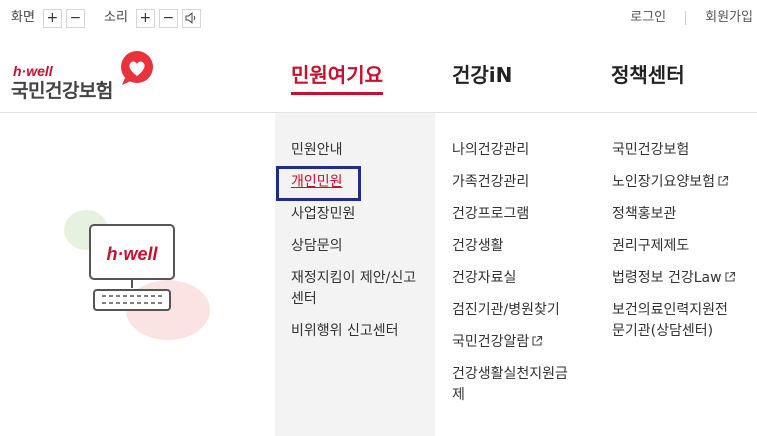  I want to click on submenu-item: 법령정보 건강Law, so click(674, 278).